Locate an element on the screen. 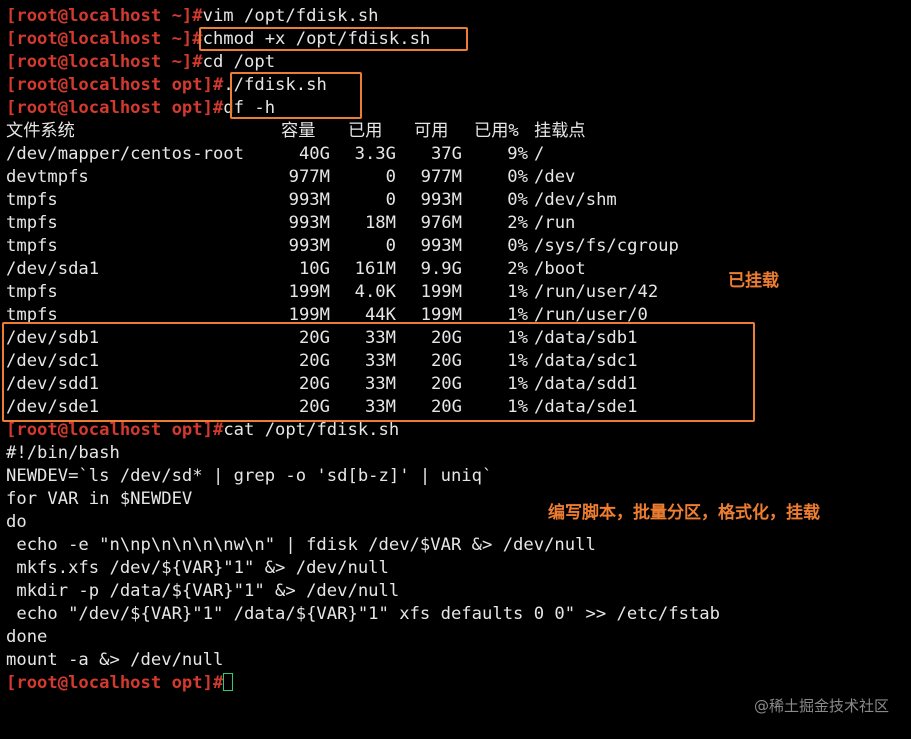 The width and height of the screenshot is (911, 739). command-text: cat /opt/fdisk.sh is located at coordinates (311, 430).